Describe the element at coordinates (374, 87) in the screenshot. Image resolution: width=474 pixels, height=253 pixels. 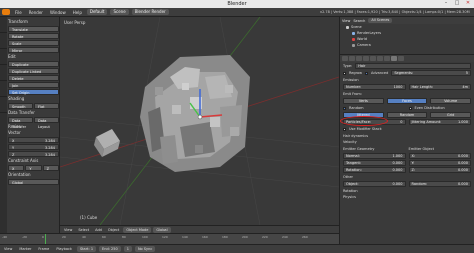
I see `number-field: Number: 1000` at that location.